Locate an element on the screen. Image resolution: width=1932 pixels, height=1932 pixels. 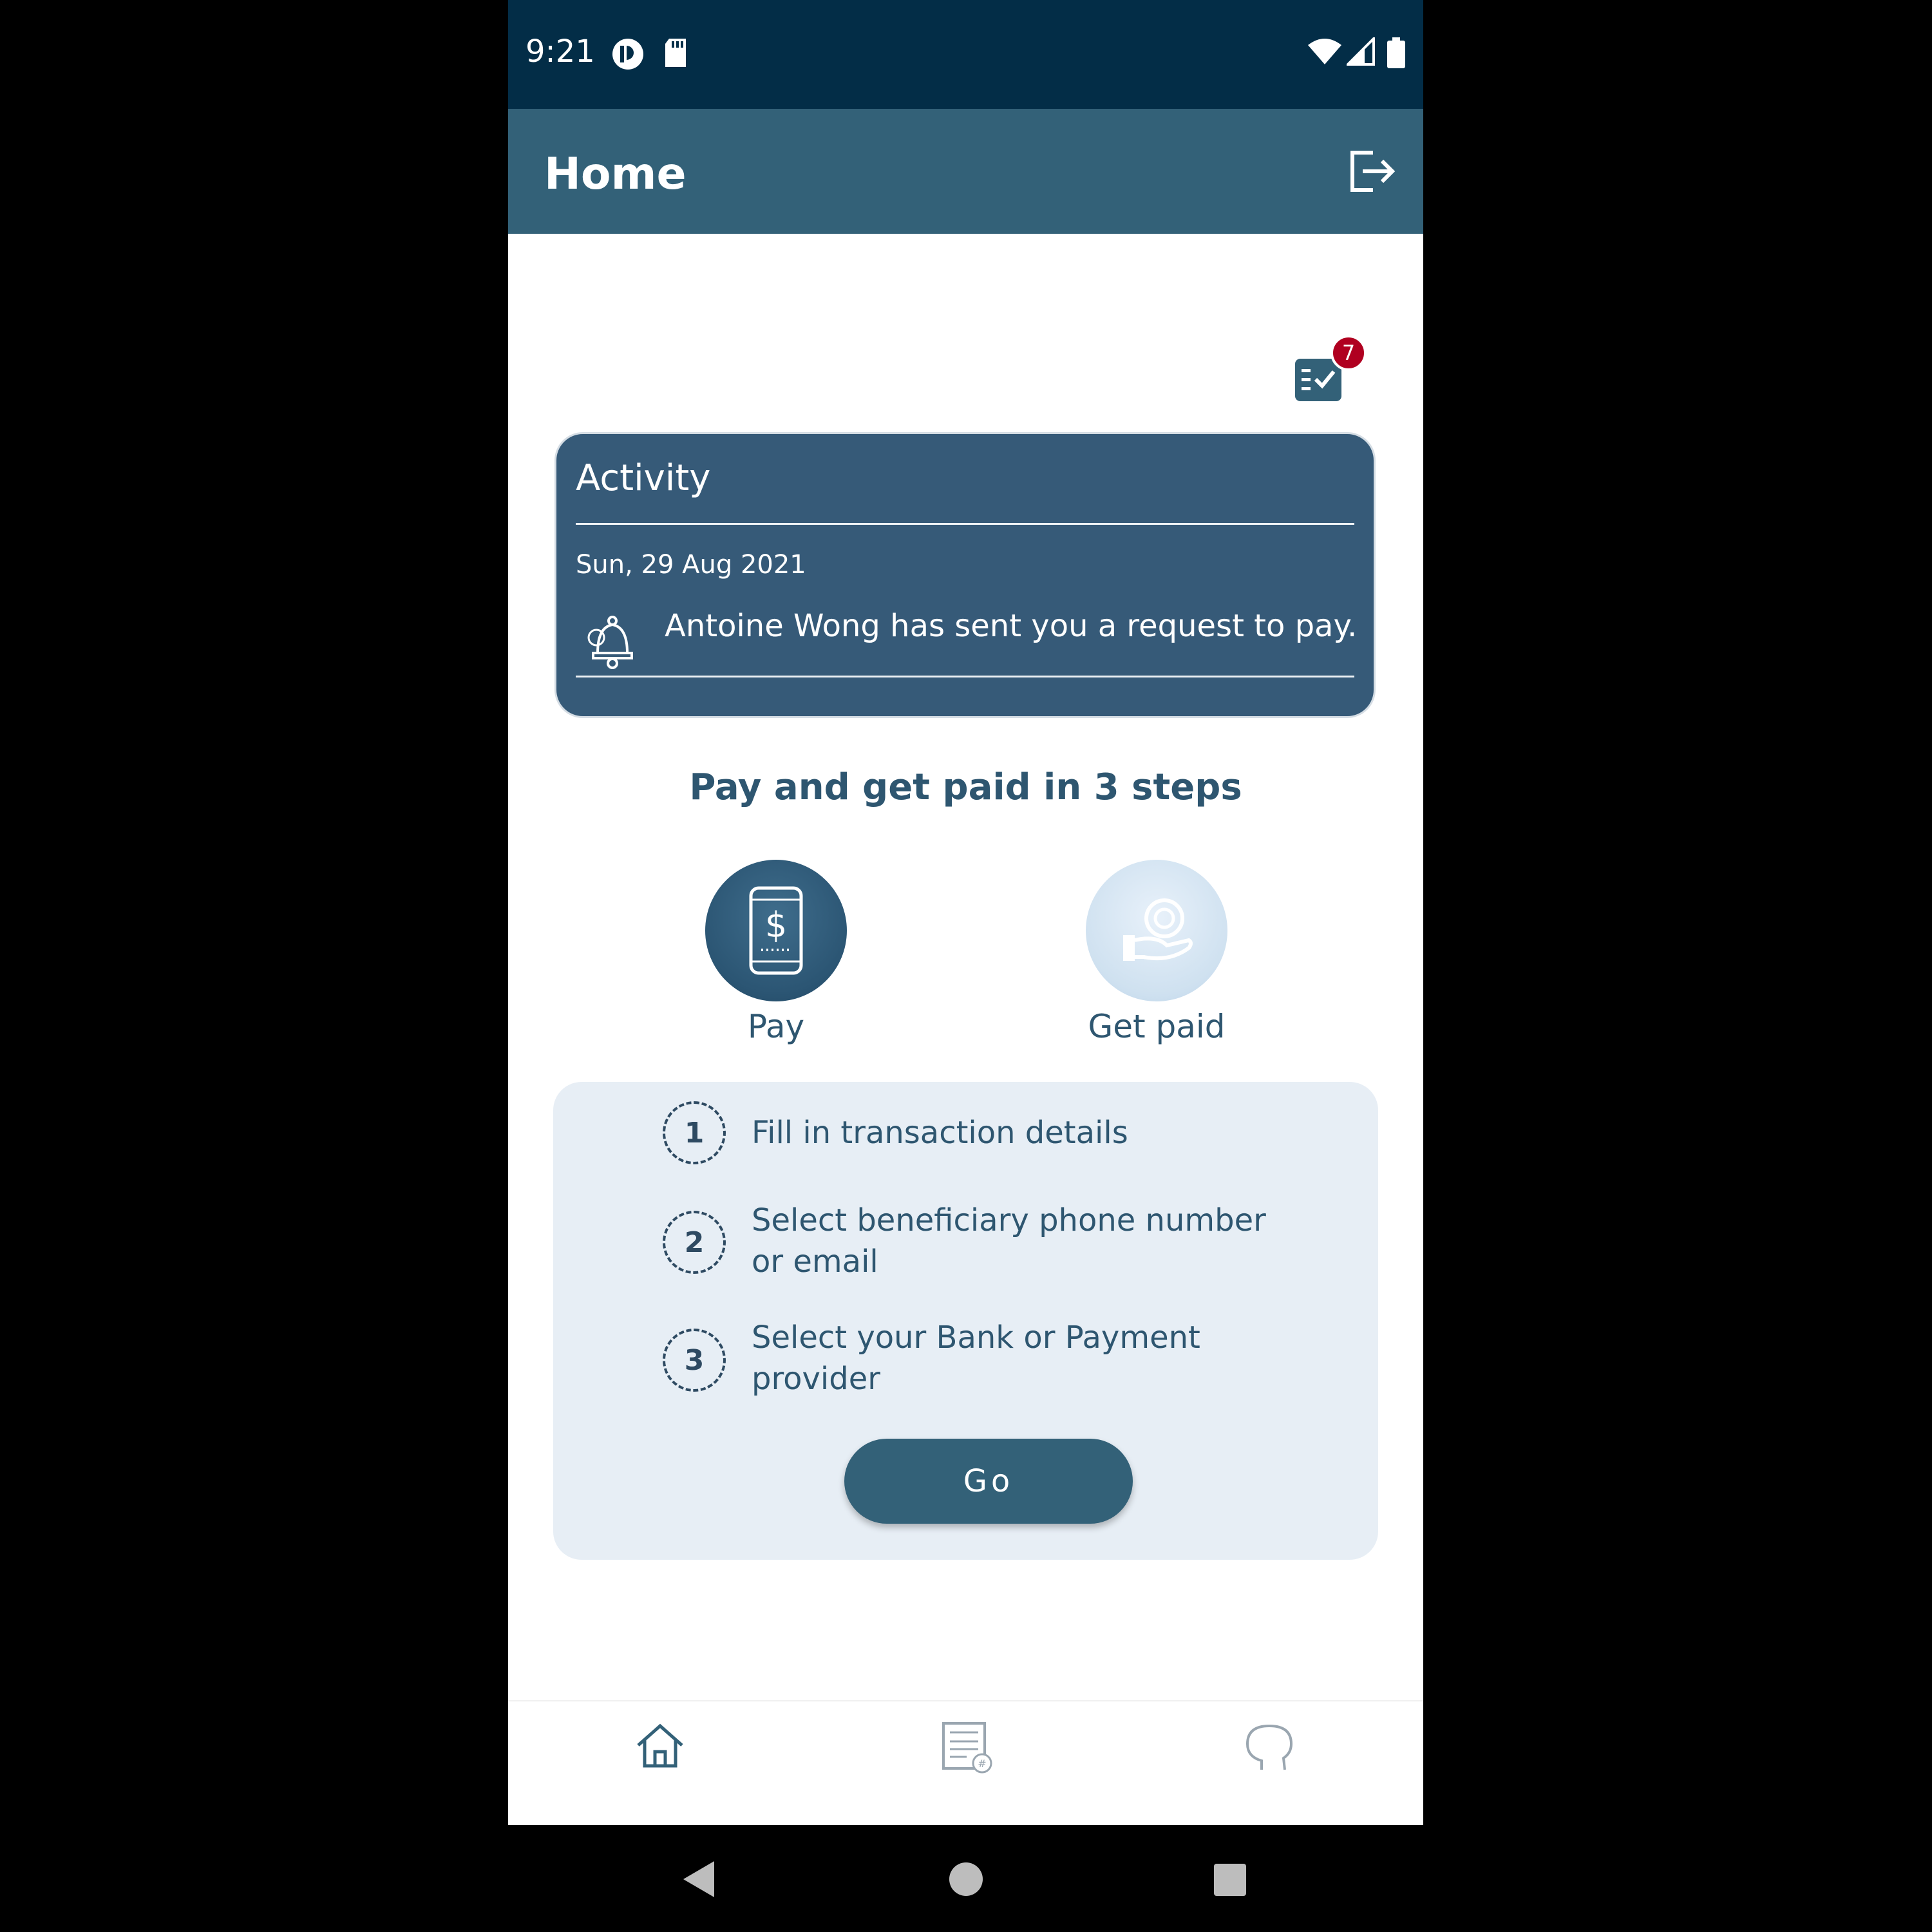
media-icon is located at coordinates (627, 54).